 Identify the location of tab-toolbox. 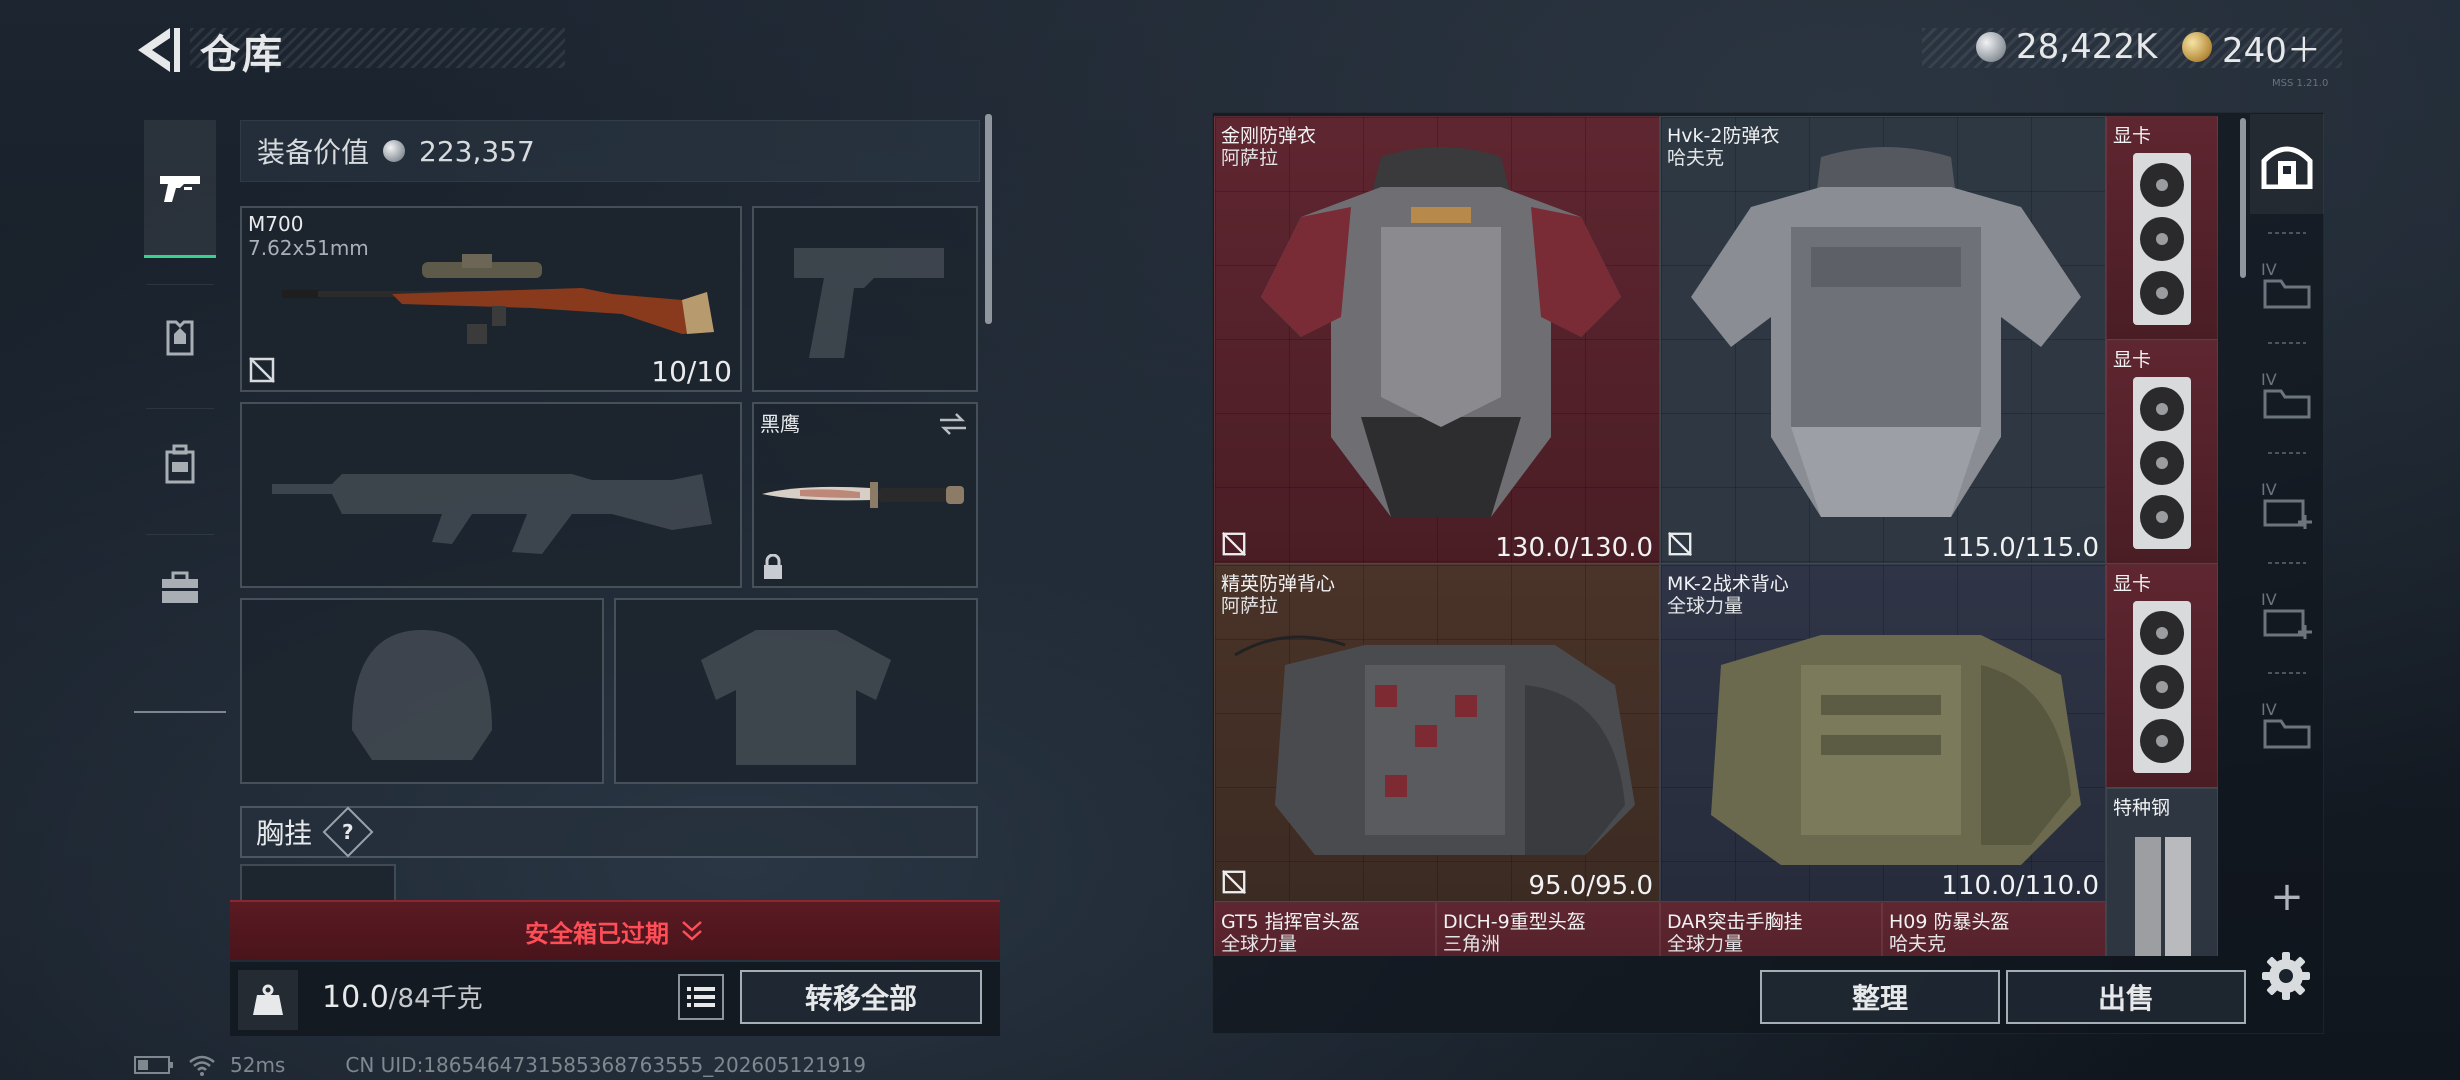
(180, 588).